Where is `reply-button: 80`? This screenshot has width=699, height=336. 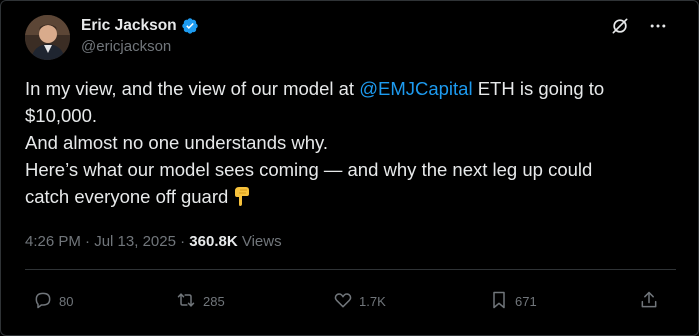 reply-button: 80 is located at coordinates (53, 301).